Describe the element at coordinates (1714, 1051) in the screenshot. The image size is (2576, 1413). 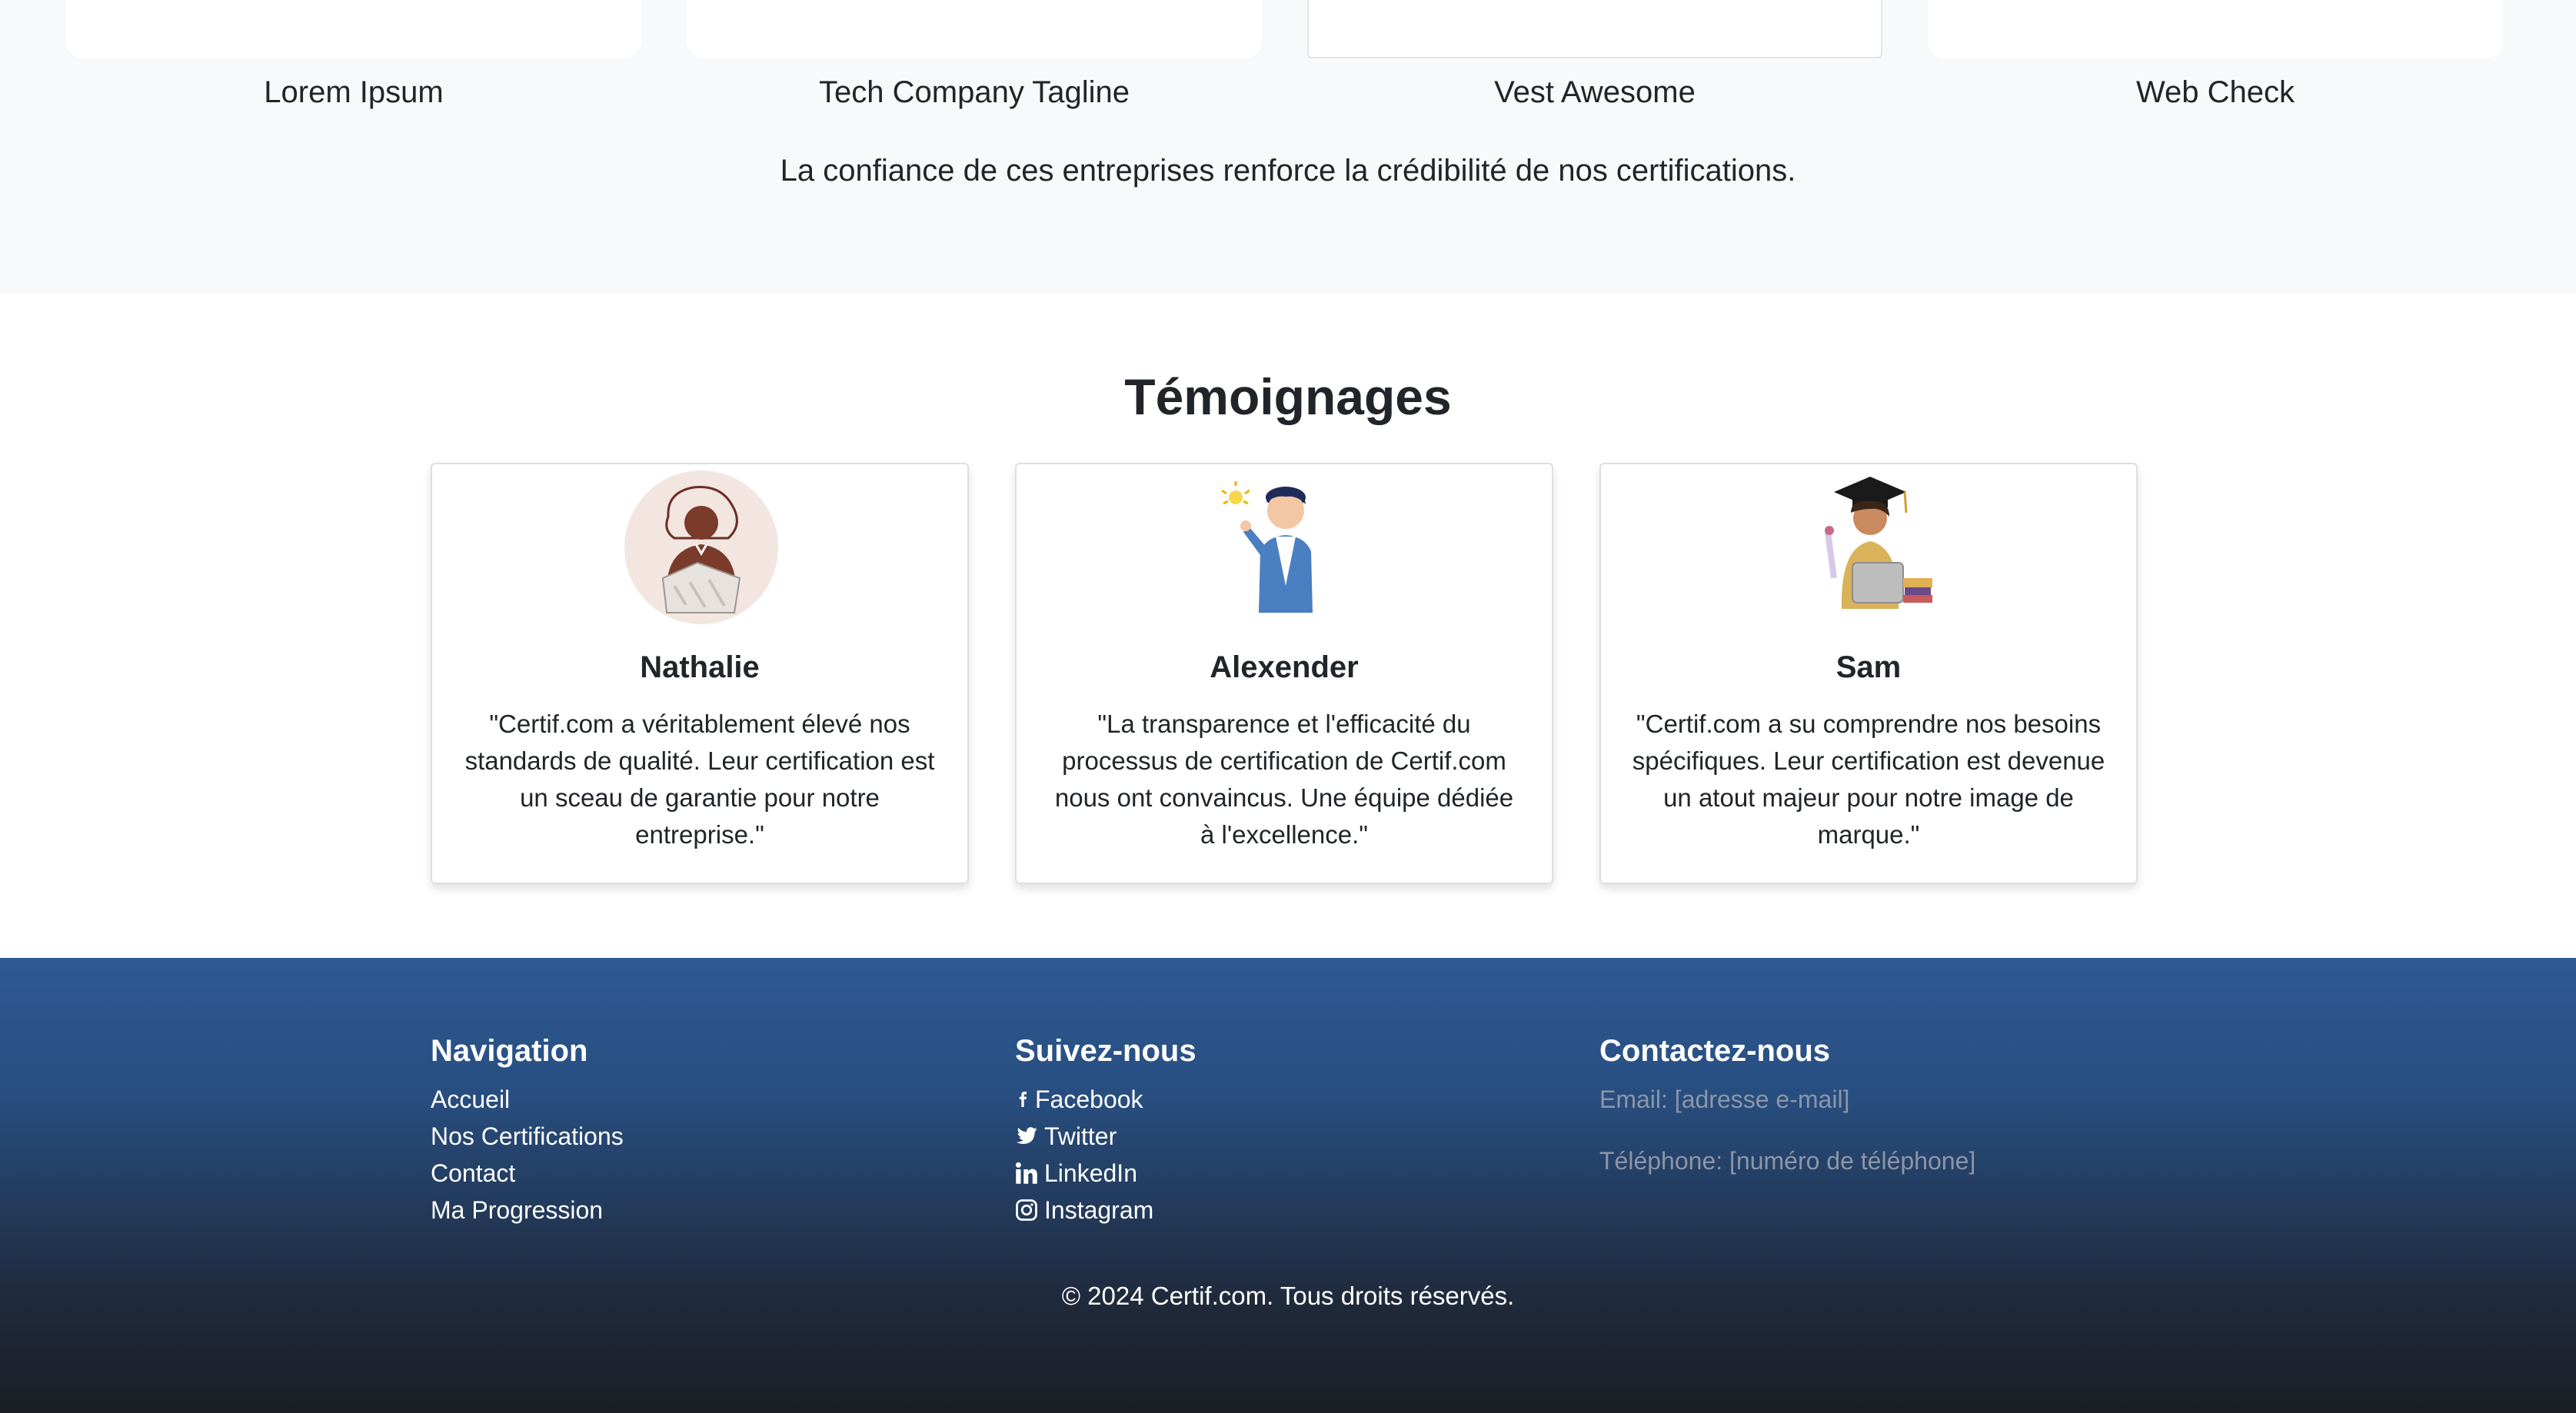
I see `footer-contact-title: Contactez-nous` at that location.